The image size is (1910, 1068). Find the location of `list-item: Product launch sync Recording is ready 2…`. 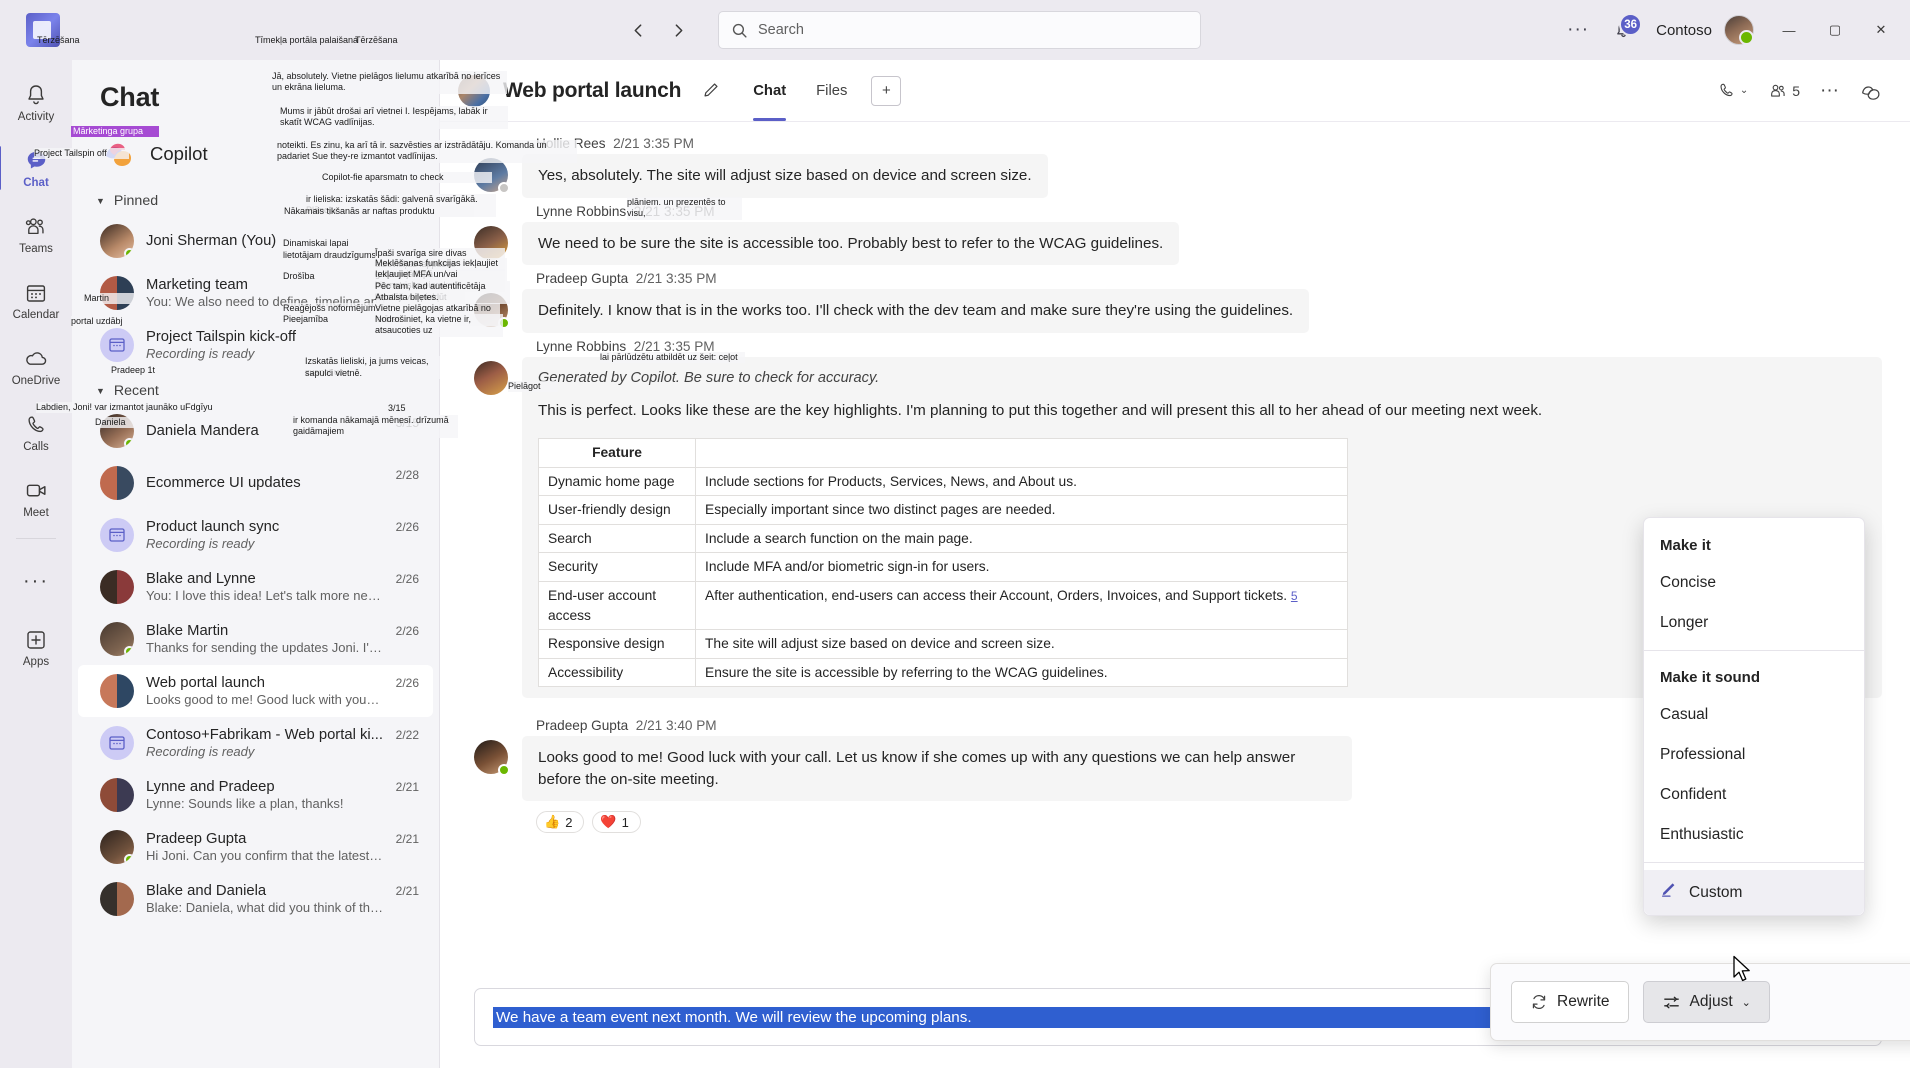

list-item: Product launch sync Recording is ready 2… is located at coordinates (255, 535).